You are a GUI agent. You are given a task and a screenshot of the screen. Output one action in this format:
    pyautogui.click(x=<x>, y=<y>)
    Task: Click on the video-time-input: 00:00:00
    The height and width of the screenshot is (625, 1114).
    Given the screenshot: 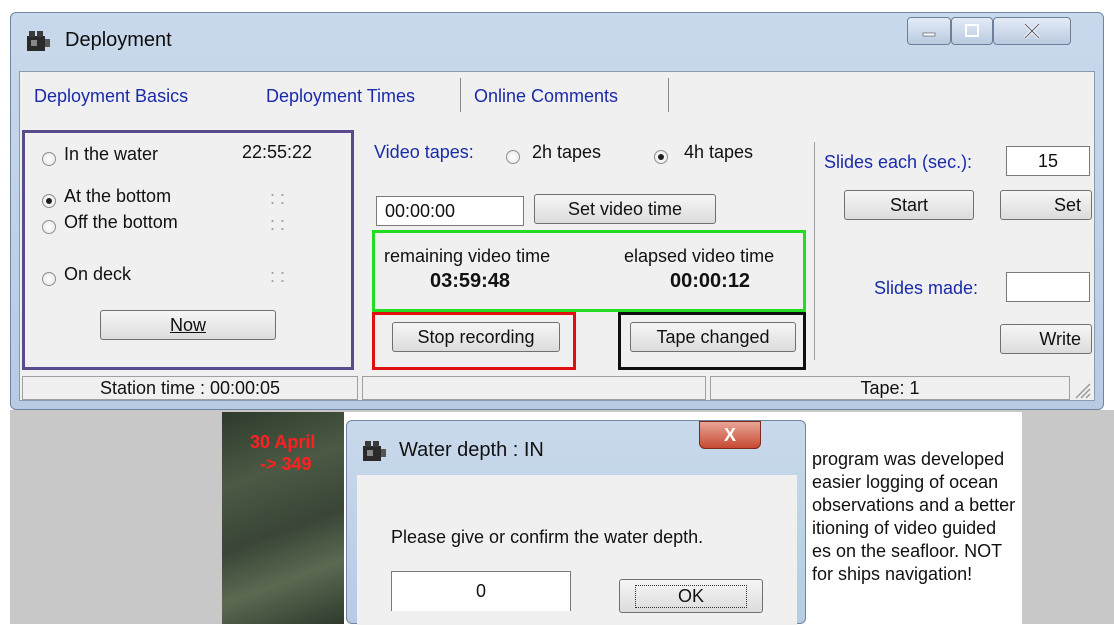 What is the action you would take?
    pyautogui.click(x=450, y=211)
    